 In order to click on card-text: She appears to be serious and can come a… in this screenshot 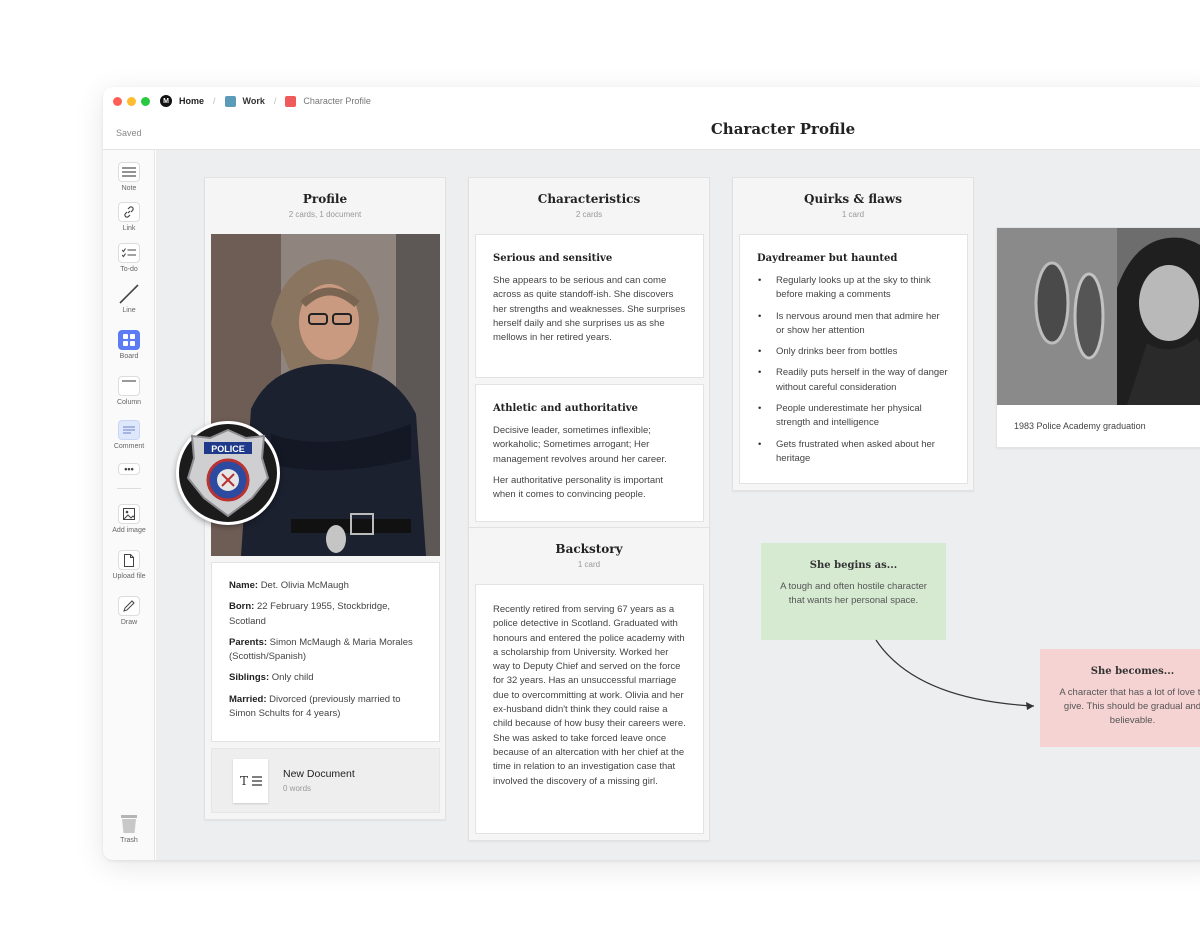, I will do `click(589, 309)`.